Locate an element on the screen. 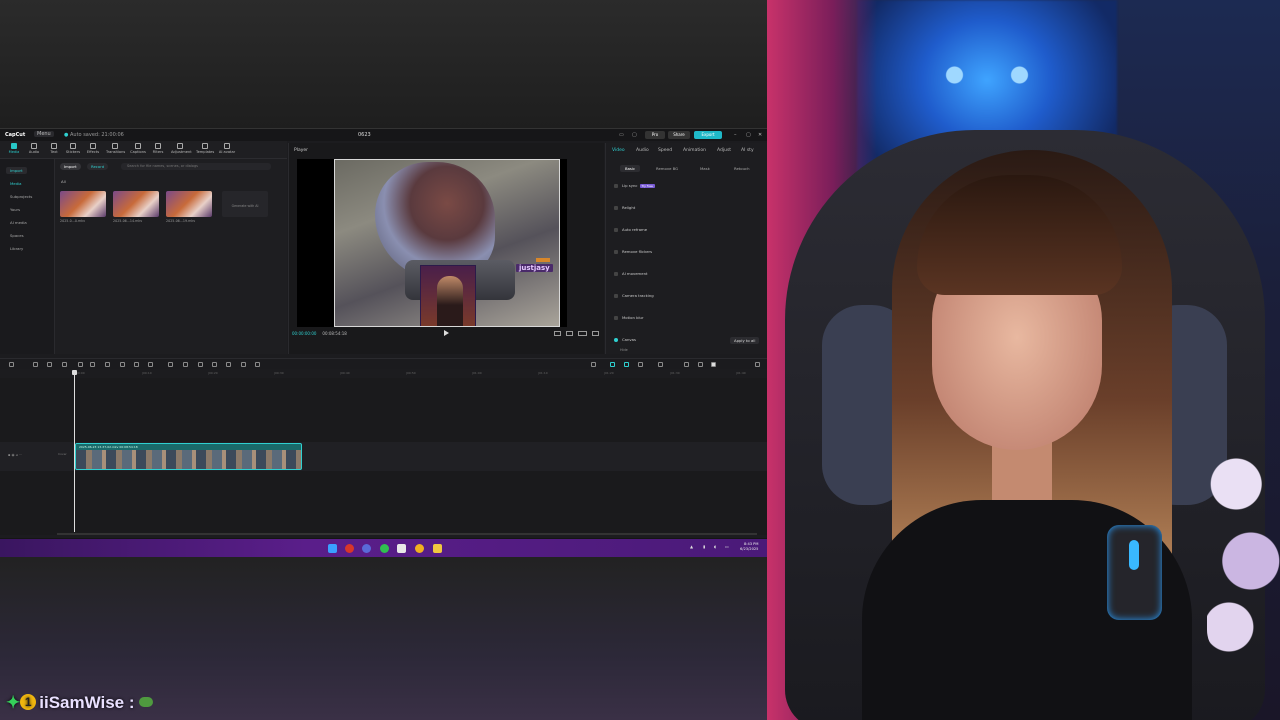 This screenshot has height=720, width=1280. volume-icon: ◖ is located at coordinates (715, 546).